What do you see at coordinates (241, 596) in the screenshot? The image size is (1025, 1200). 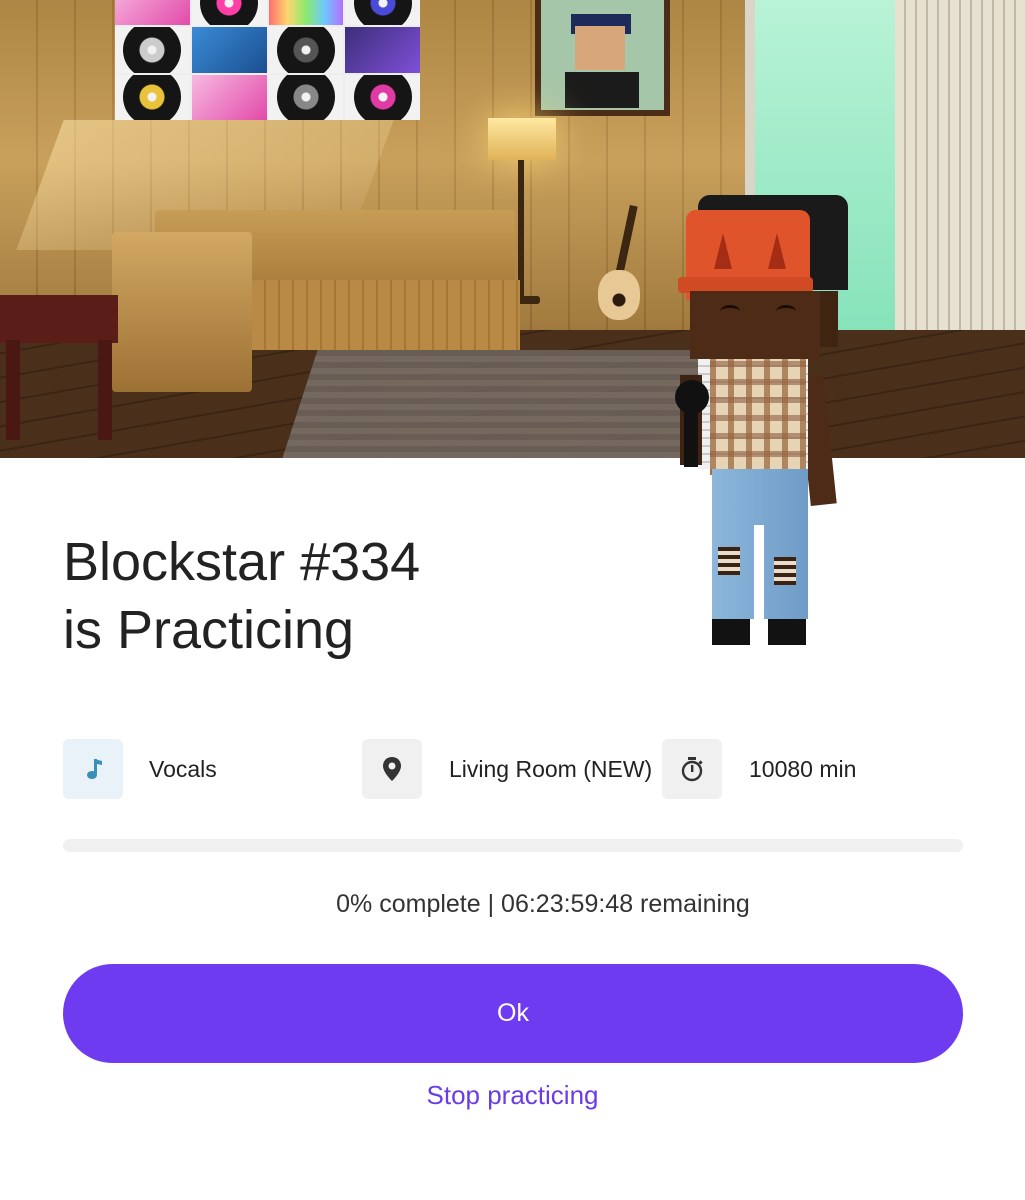 I see `page-title: Blockstar #334 is Practicing` at bounding box center [241, 596].